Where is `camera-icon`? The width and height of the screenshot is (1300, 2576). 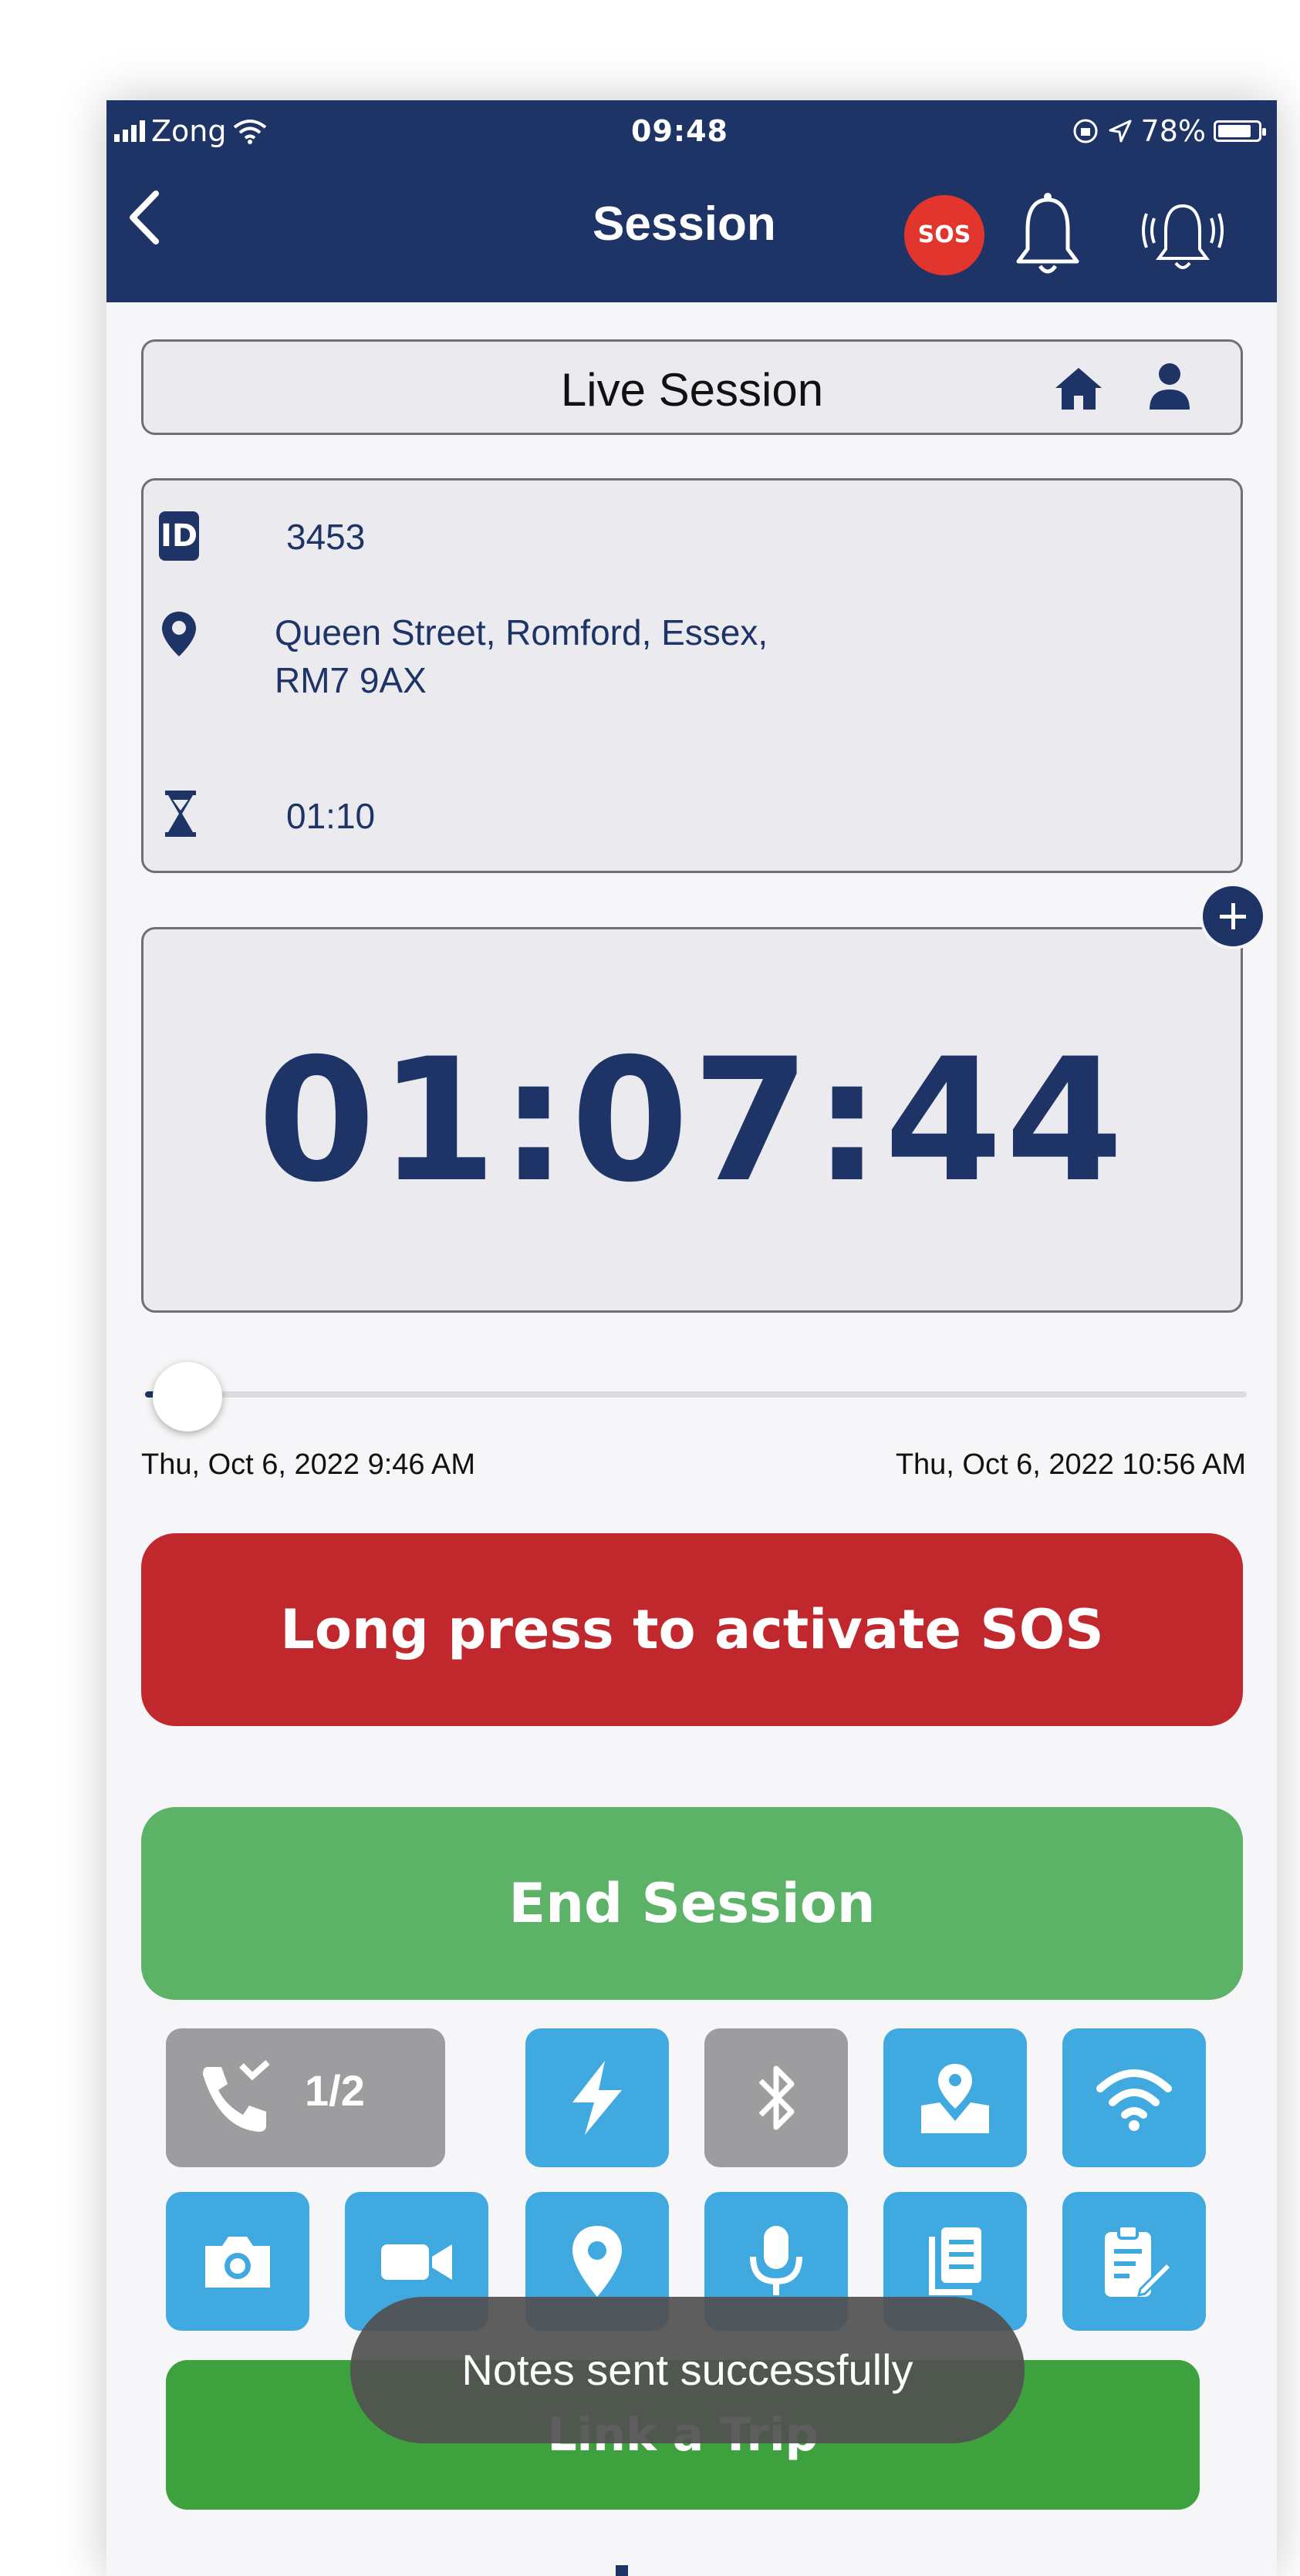
camera-icon is located at coordinates (237, 2262).